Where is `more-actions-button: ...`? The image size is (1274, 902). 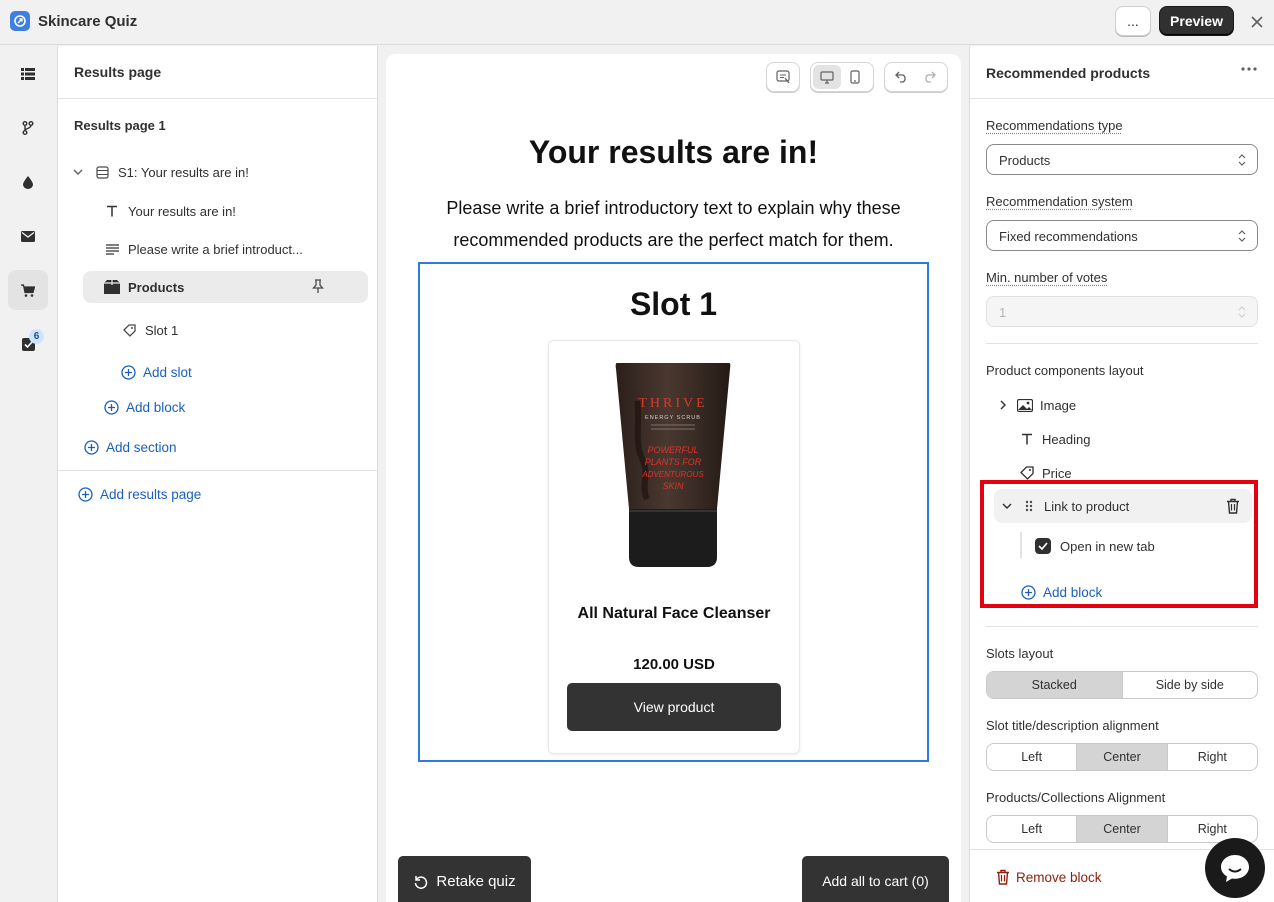 more-actions-button: ... is located at coordinates (1133, 21).